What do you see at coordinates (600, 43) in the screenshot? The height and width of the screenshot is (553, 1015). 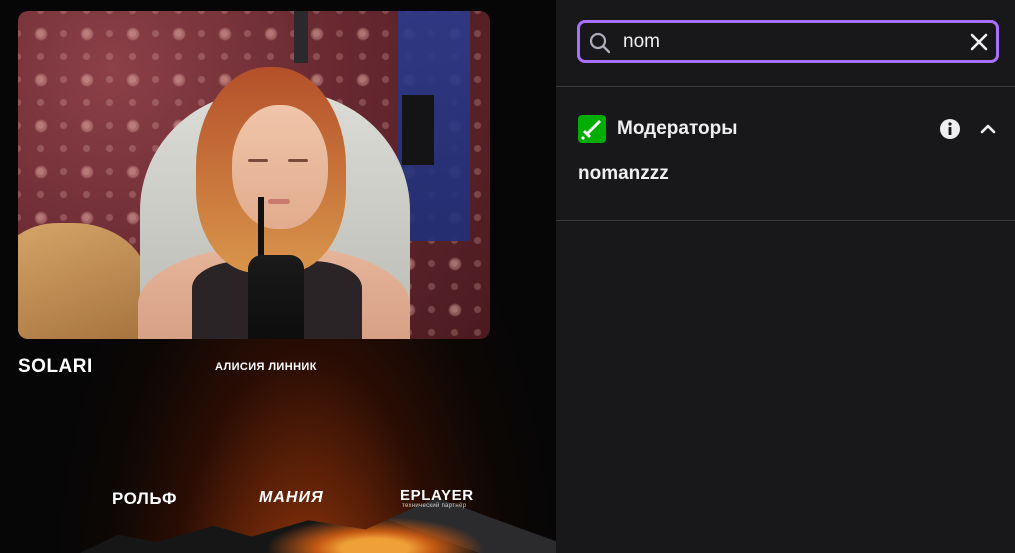 I see `search-icon` at bounding box center [600, 43].